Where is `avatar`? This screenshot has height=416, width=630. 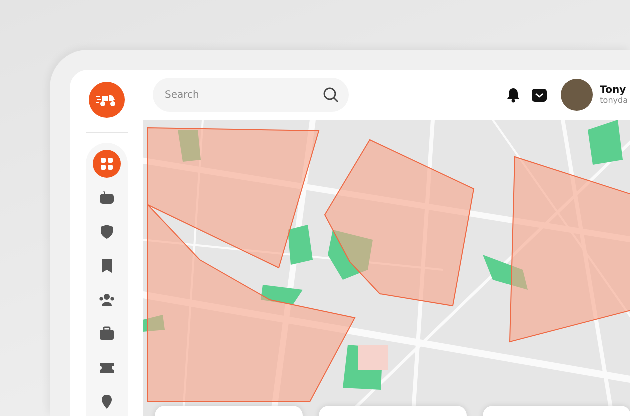
avatar is located at coordinates (577, 95).